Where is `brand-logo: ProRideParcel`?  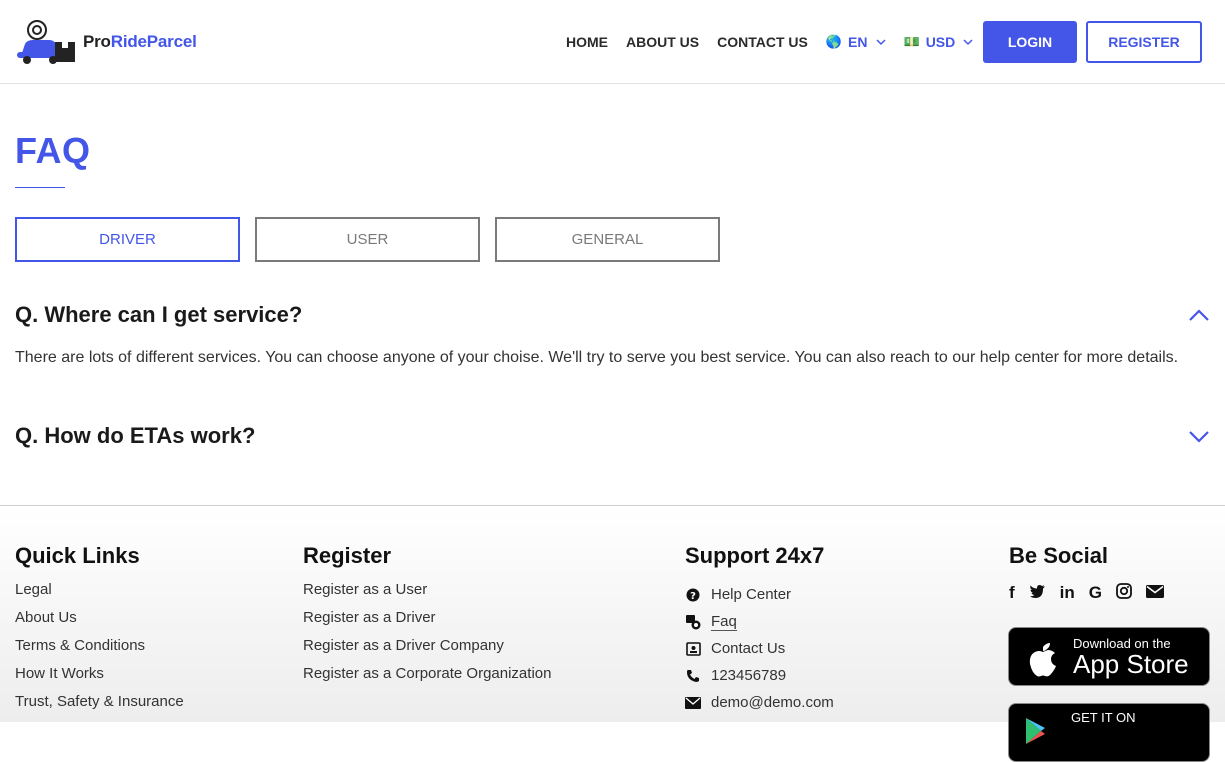 brand-logo: ProRideParcel is located at coordinates (120, 42).